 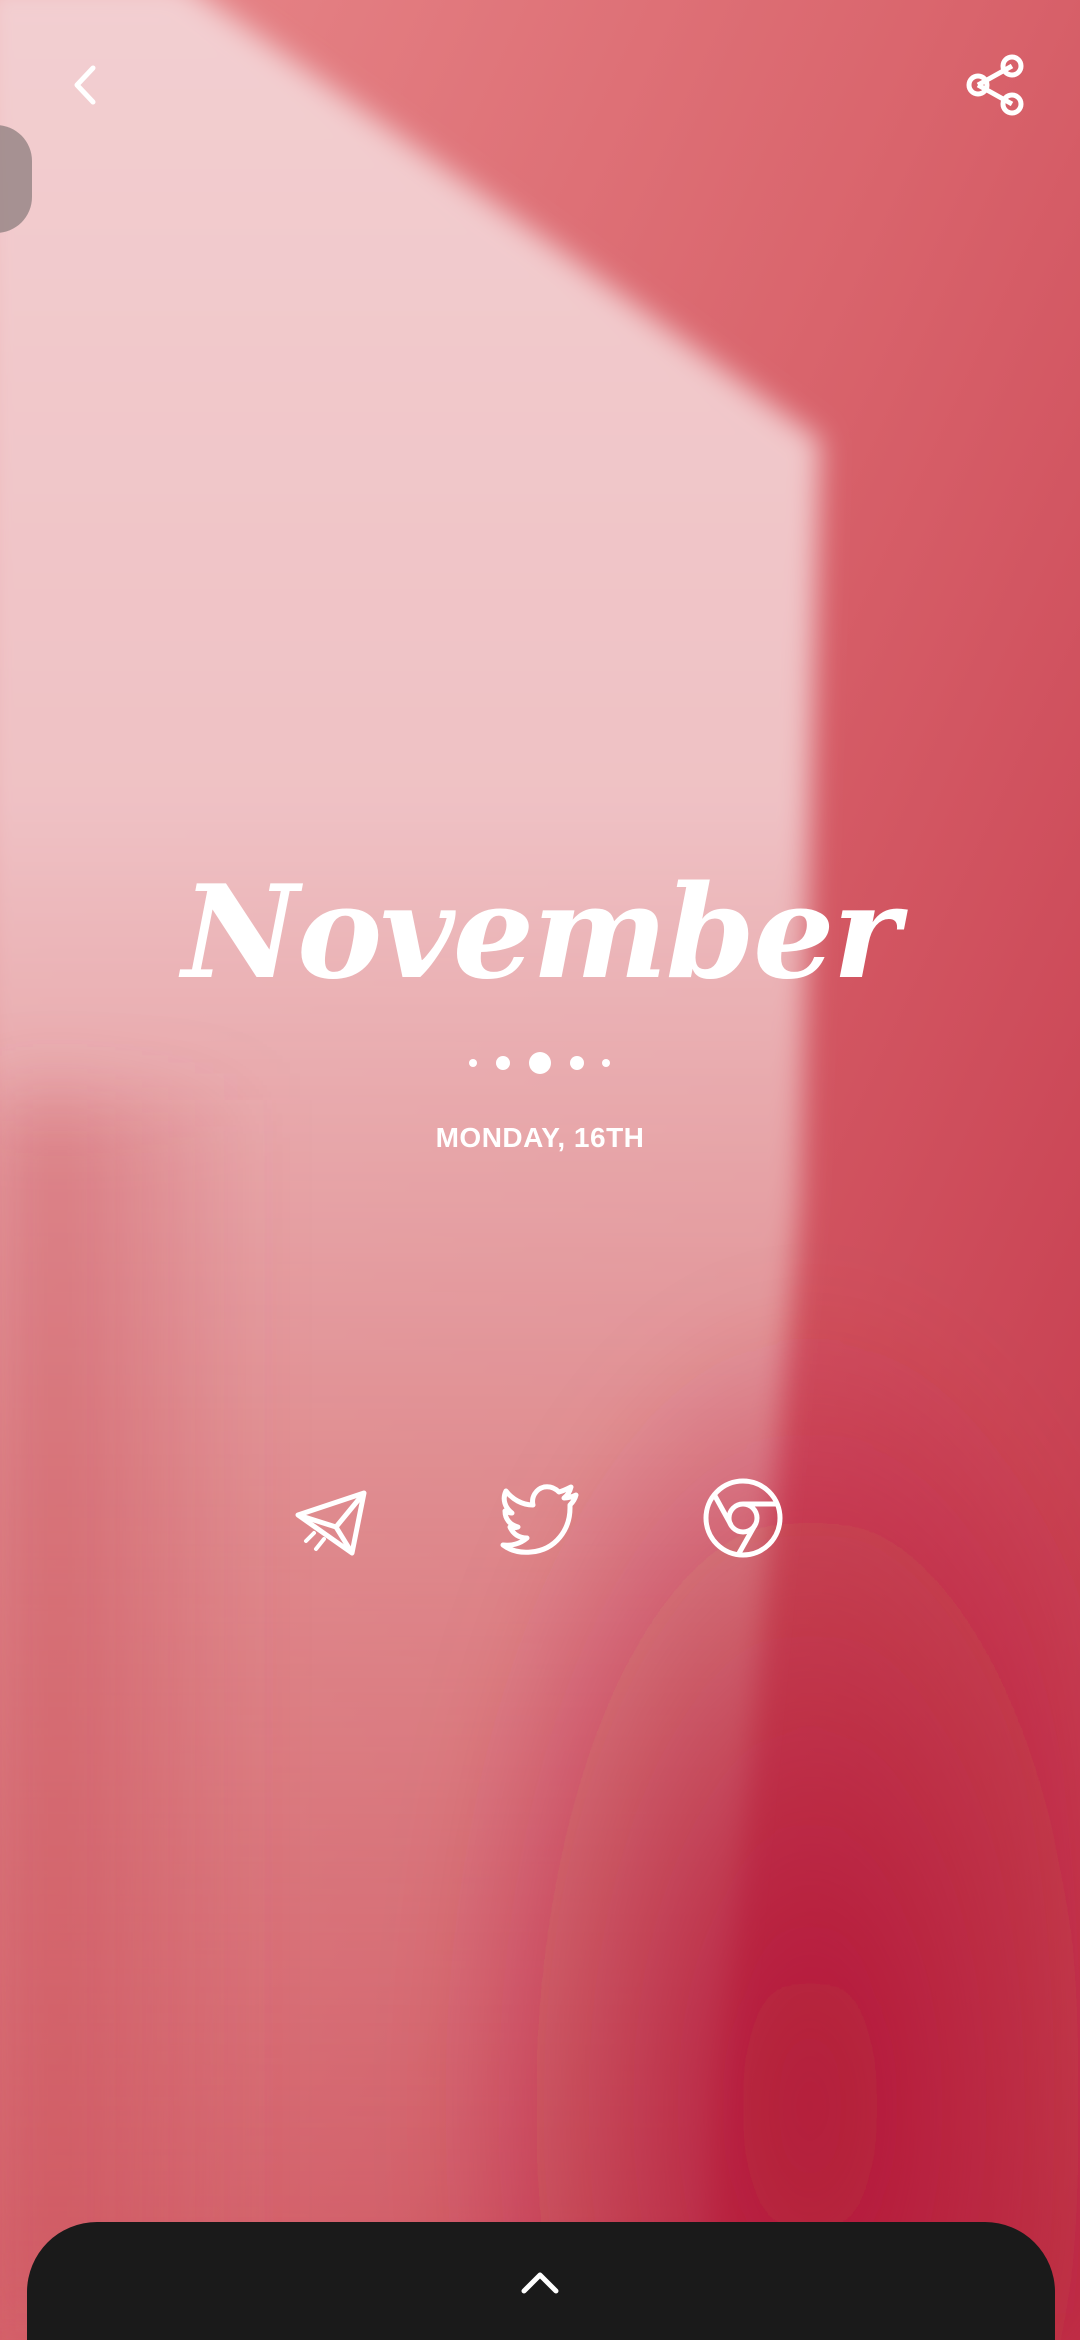 I want to click on telegram-app-button, so click(x=333, y=1518).